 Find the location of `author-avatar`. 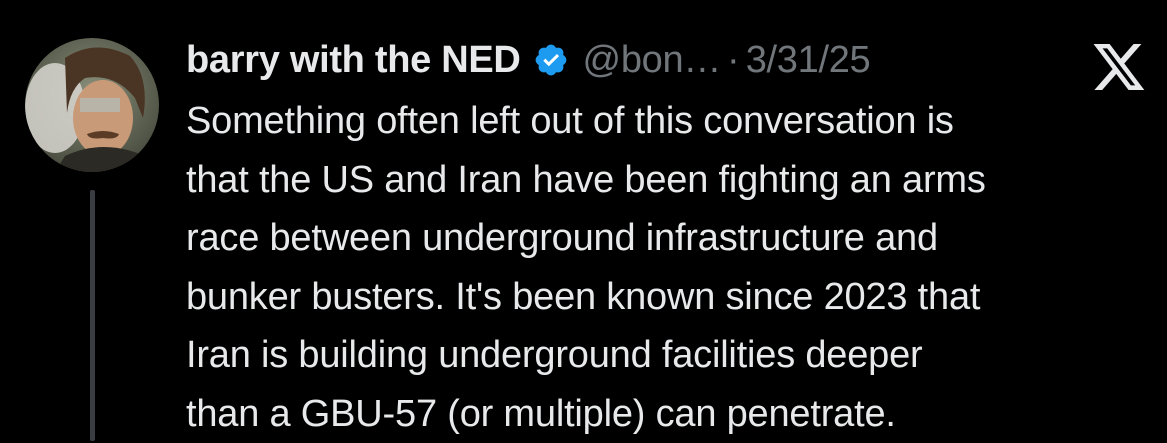

author-avatar is located at coordinates (92, 105).